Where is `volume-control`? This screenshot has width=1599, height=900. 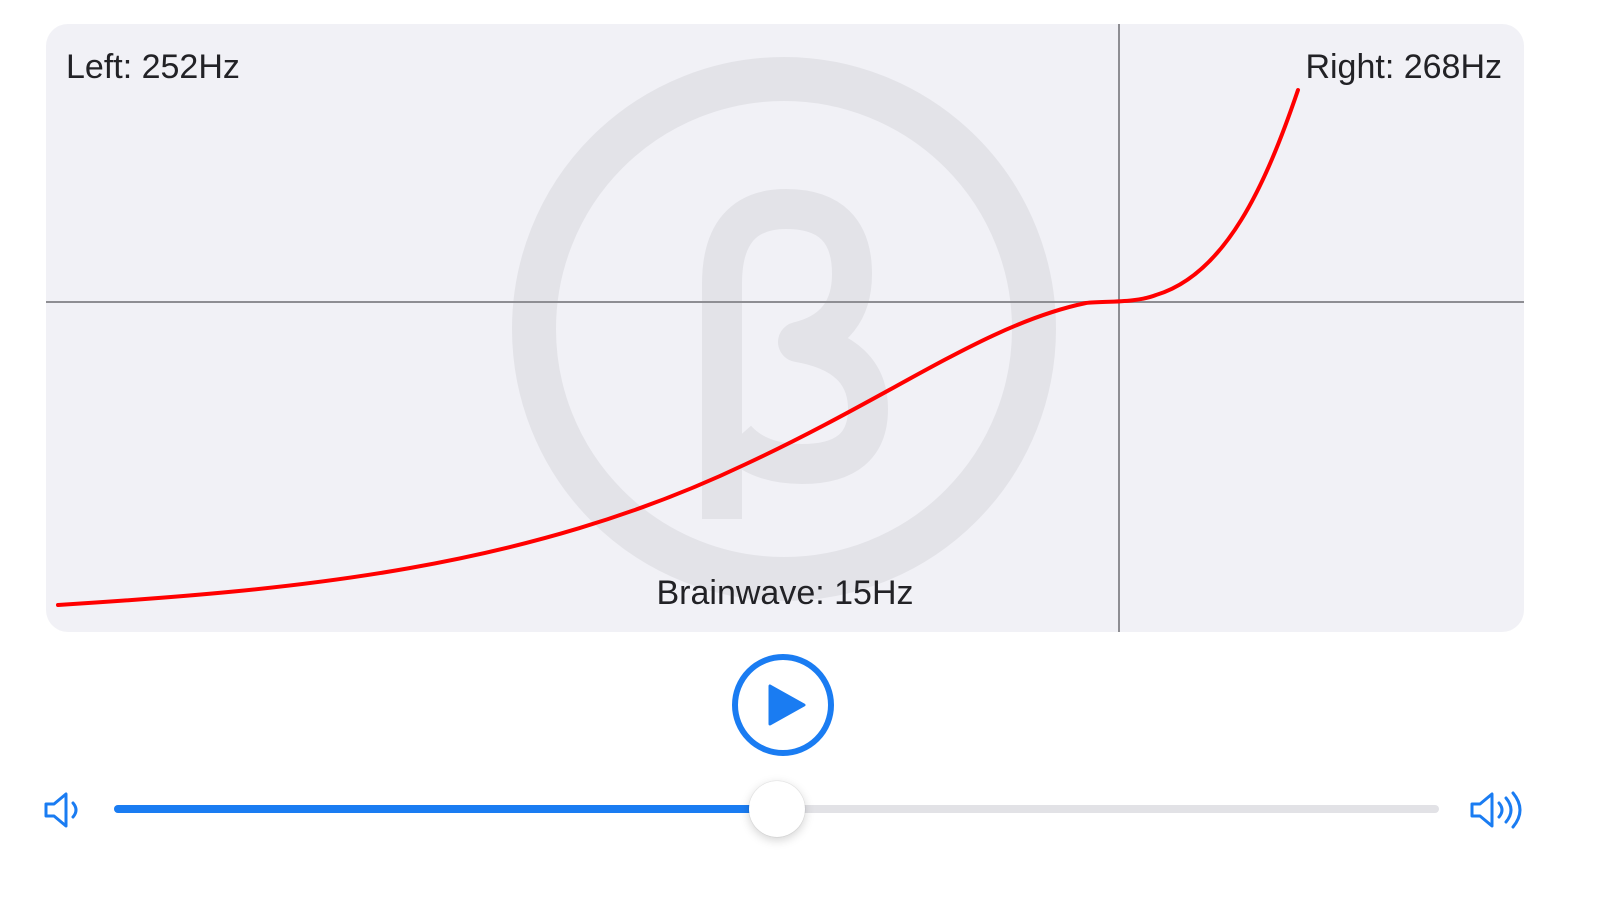 volume-control is located at coordinates (785, 810).